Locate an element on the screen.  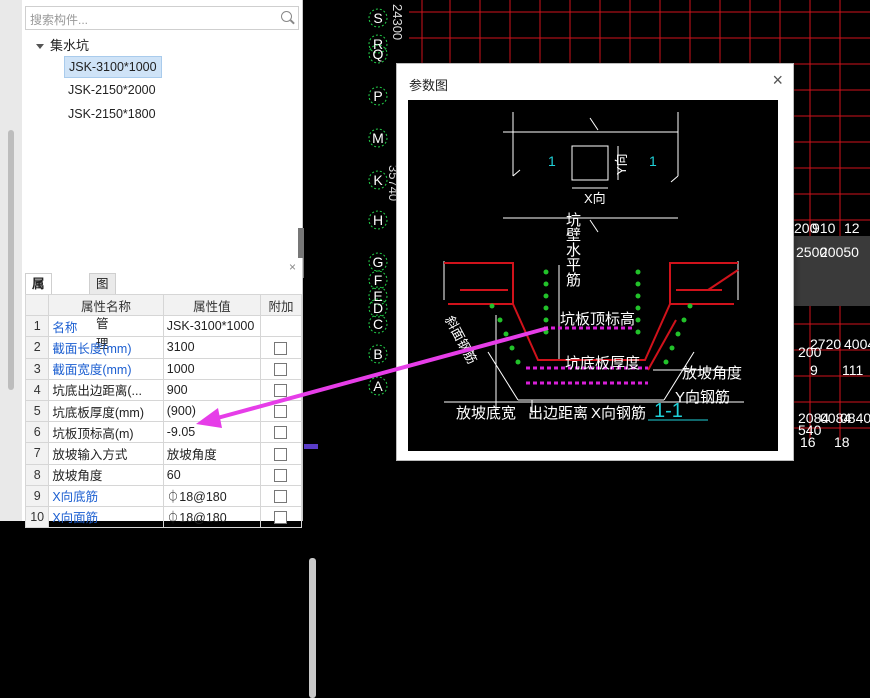
axis-letter: M is located at coordinates (378, 138).